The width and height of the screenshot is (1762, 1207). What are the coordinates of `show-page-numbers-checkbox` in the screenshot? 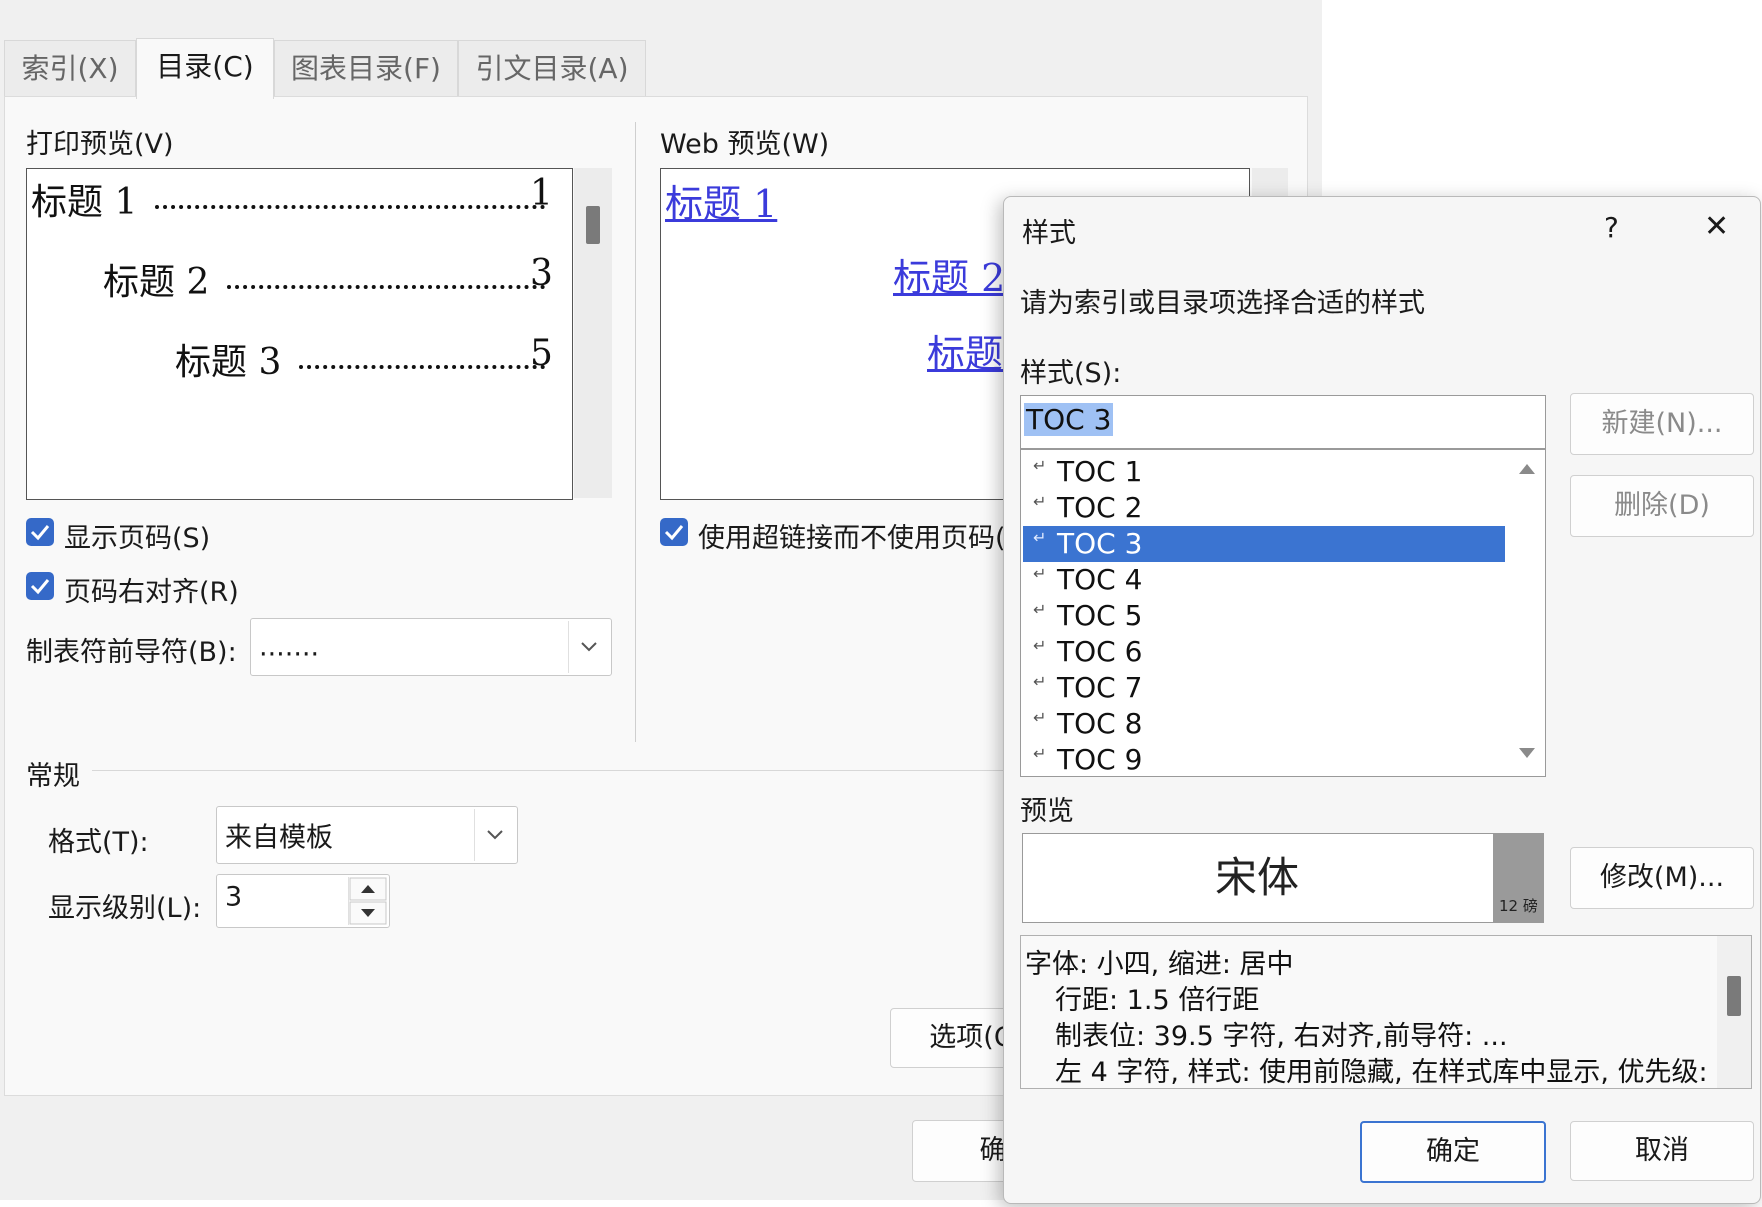 It's located at (40, 532).